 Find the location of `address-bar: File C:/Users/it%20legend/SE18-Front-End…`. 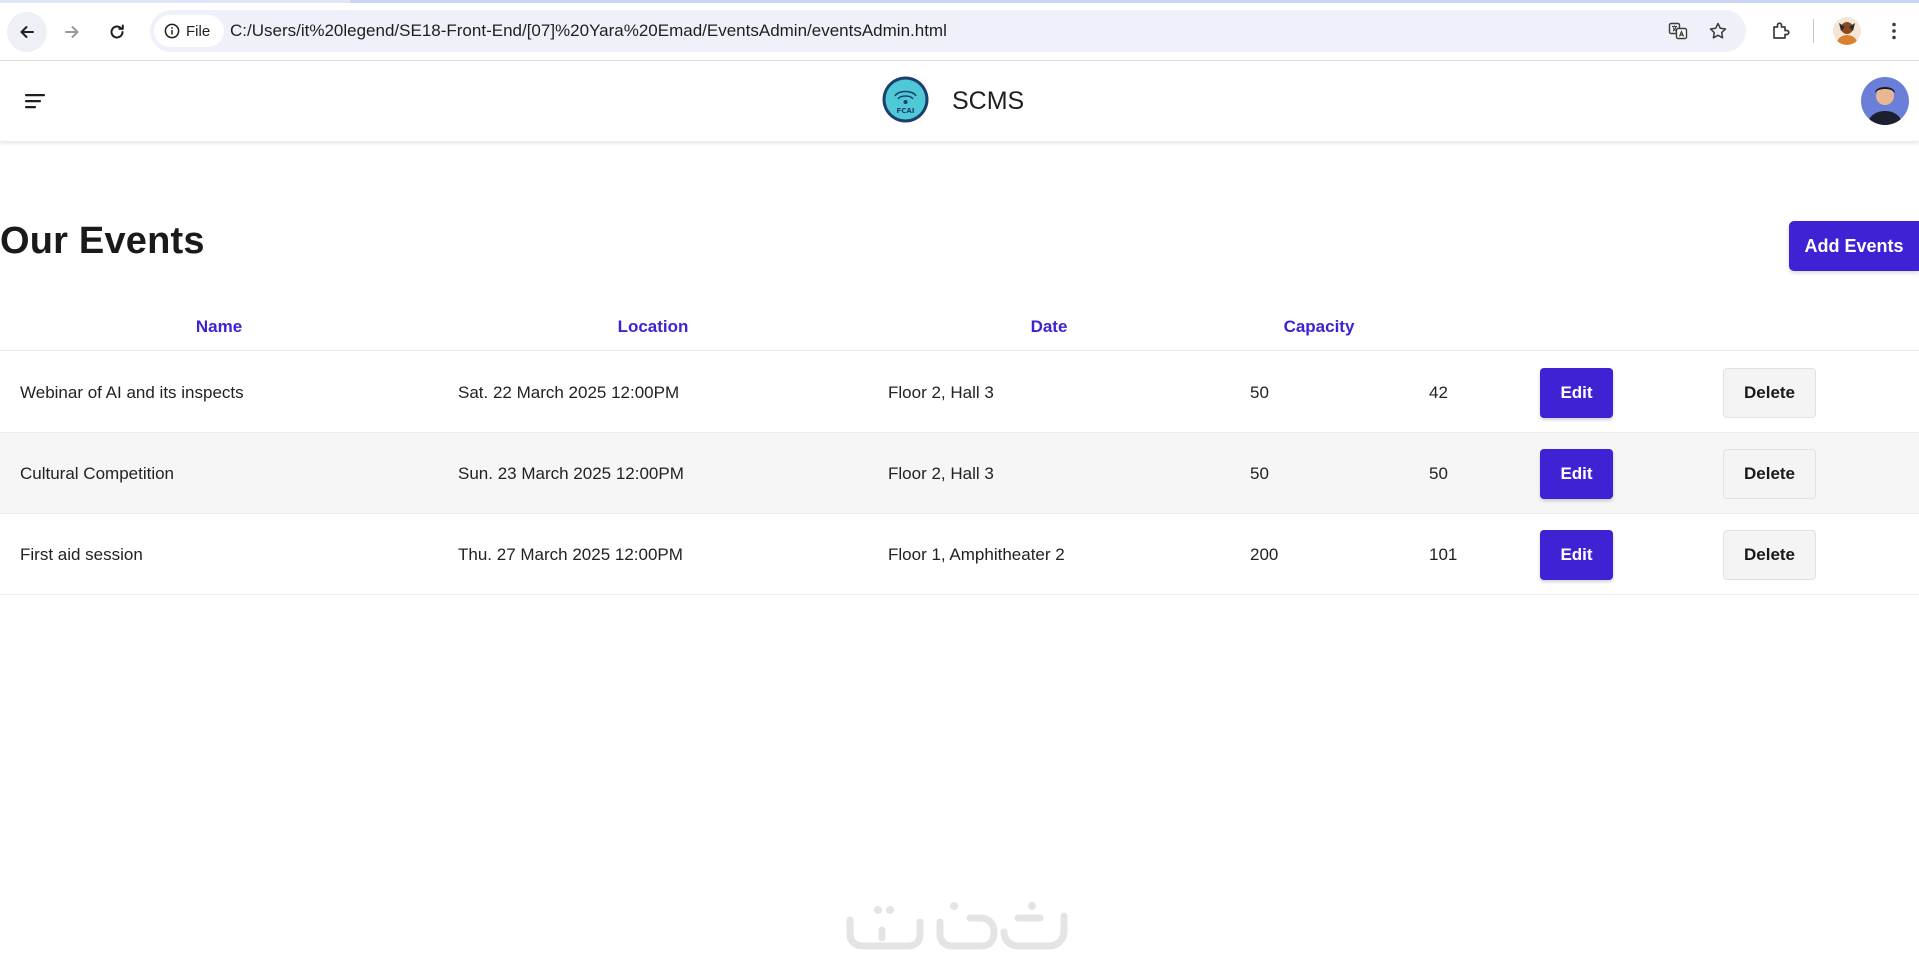

address-bar: File C:/Users/it%20legend/SE18-Front-End… is located at coordinates (948, 31).